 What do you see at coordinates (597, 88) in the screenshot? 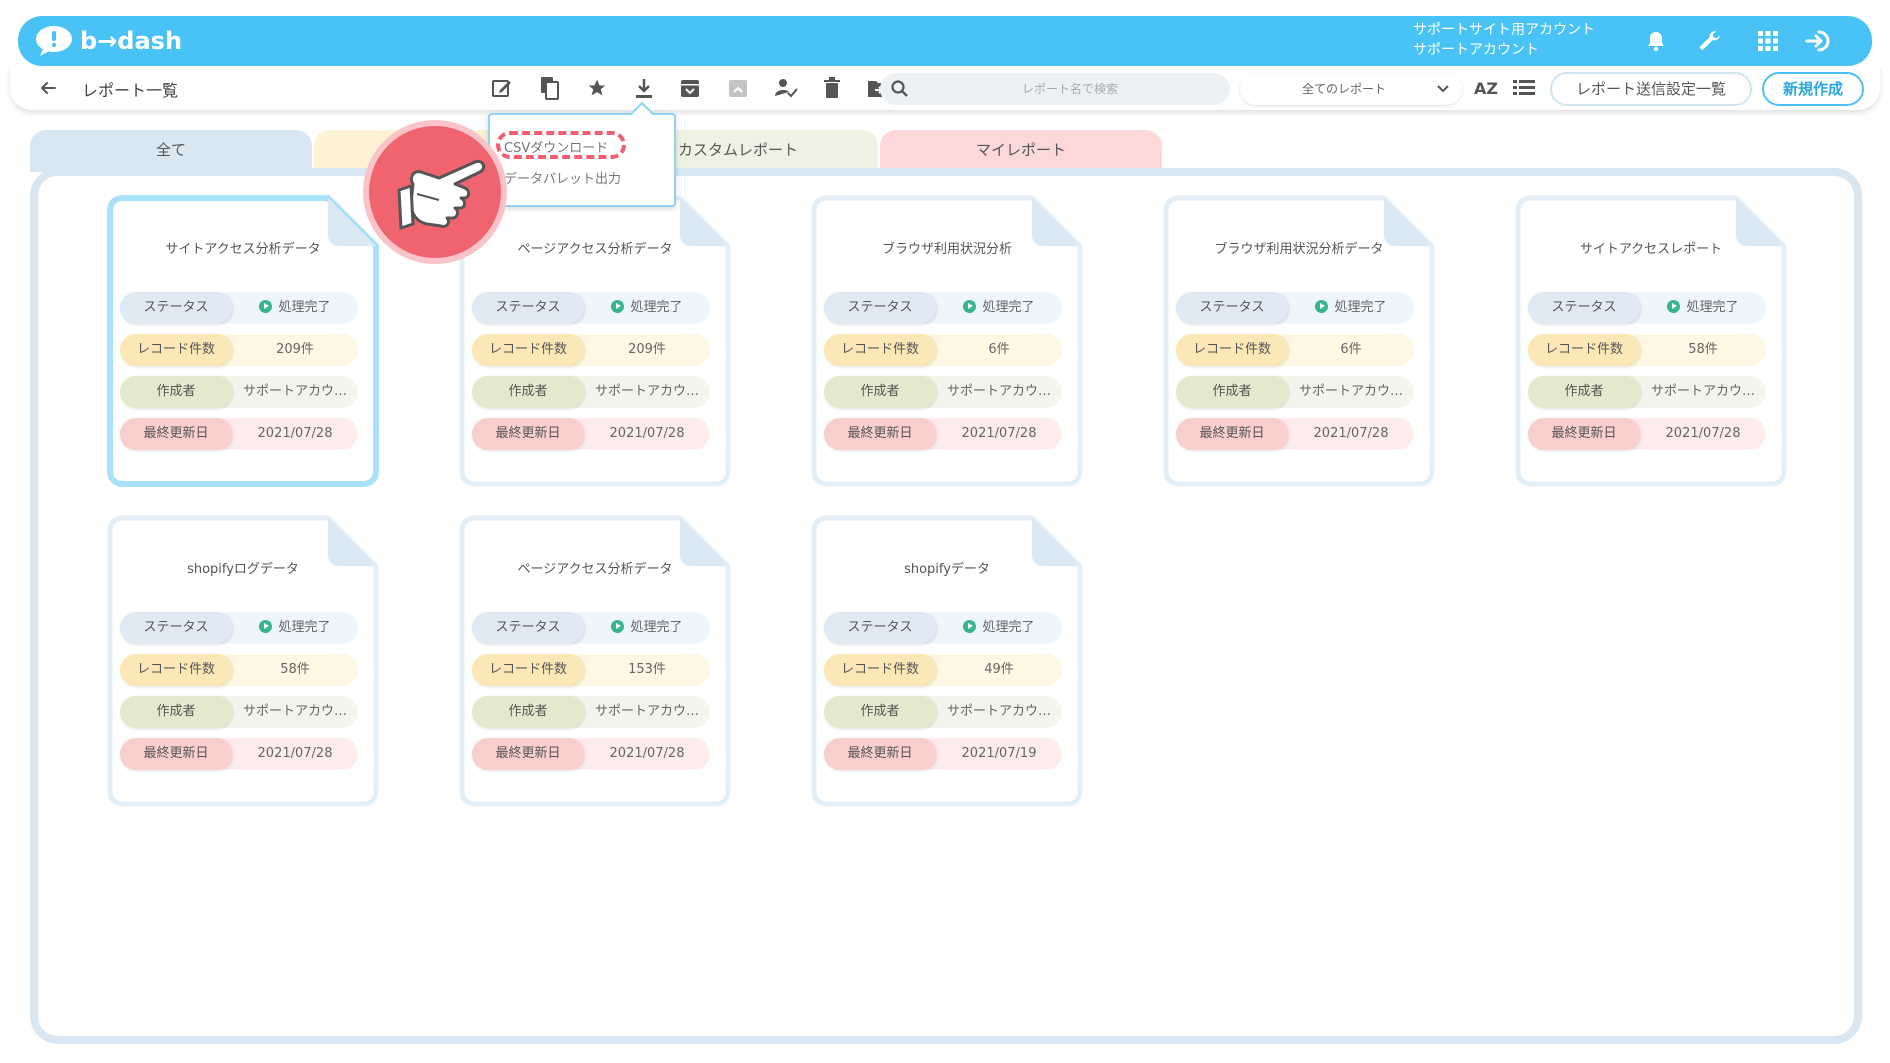
I see `star-icon` at bounding box center [597, 88].